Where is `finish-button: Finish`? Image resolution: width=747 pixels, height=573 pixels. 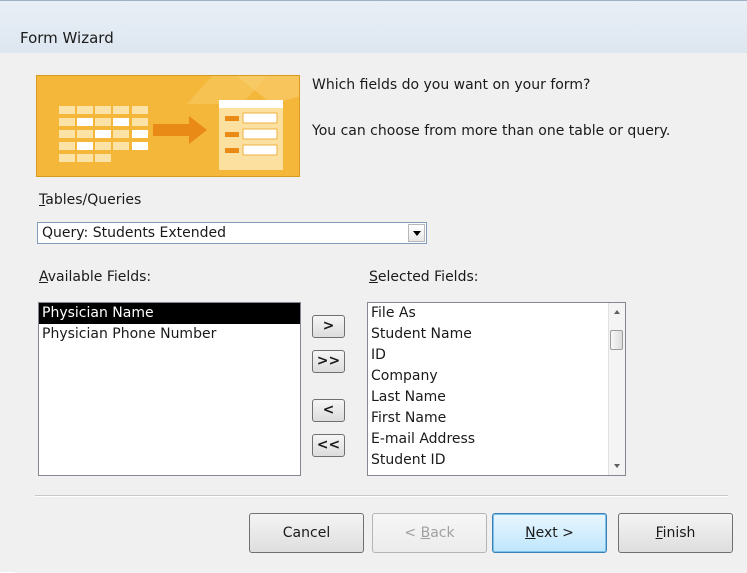
finish-button: Finish is located at coordinates (675, 533).